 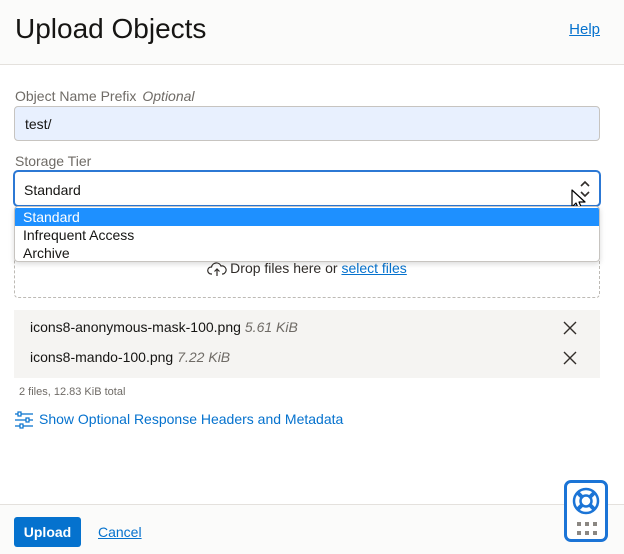 What do you see at coordinates (53, 161) in the screenshot?
I see `storage-tier-label: Storage Tier` at bounding box center [53, 161].